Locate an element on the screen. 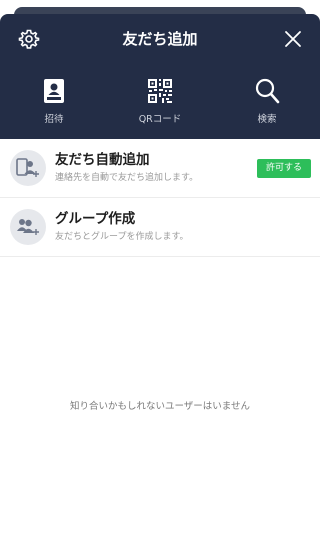 This screenshot has height=550, width=320. menu-qr-code-label: QRコード is located at coordinates (160, 119).